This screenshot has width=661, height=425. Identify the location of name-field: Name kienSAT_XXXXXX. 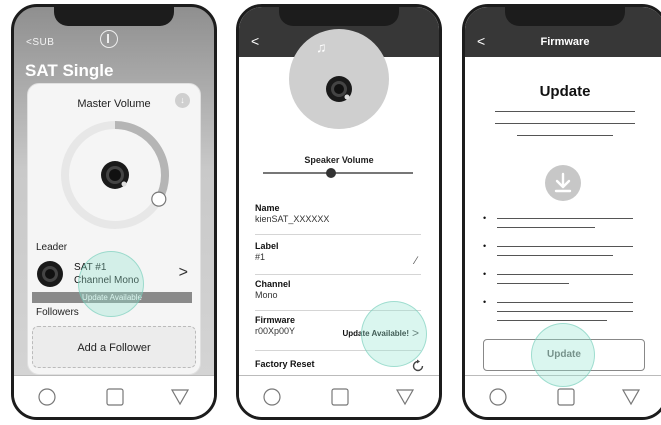
(338, 219).